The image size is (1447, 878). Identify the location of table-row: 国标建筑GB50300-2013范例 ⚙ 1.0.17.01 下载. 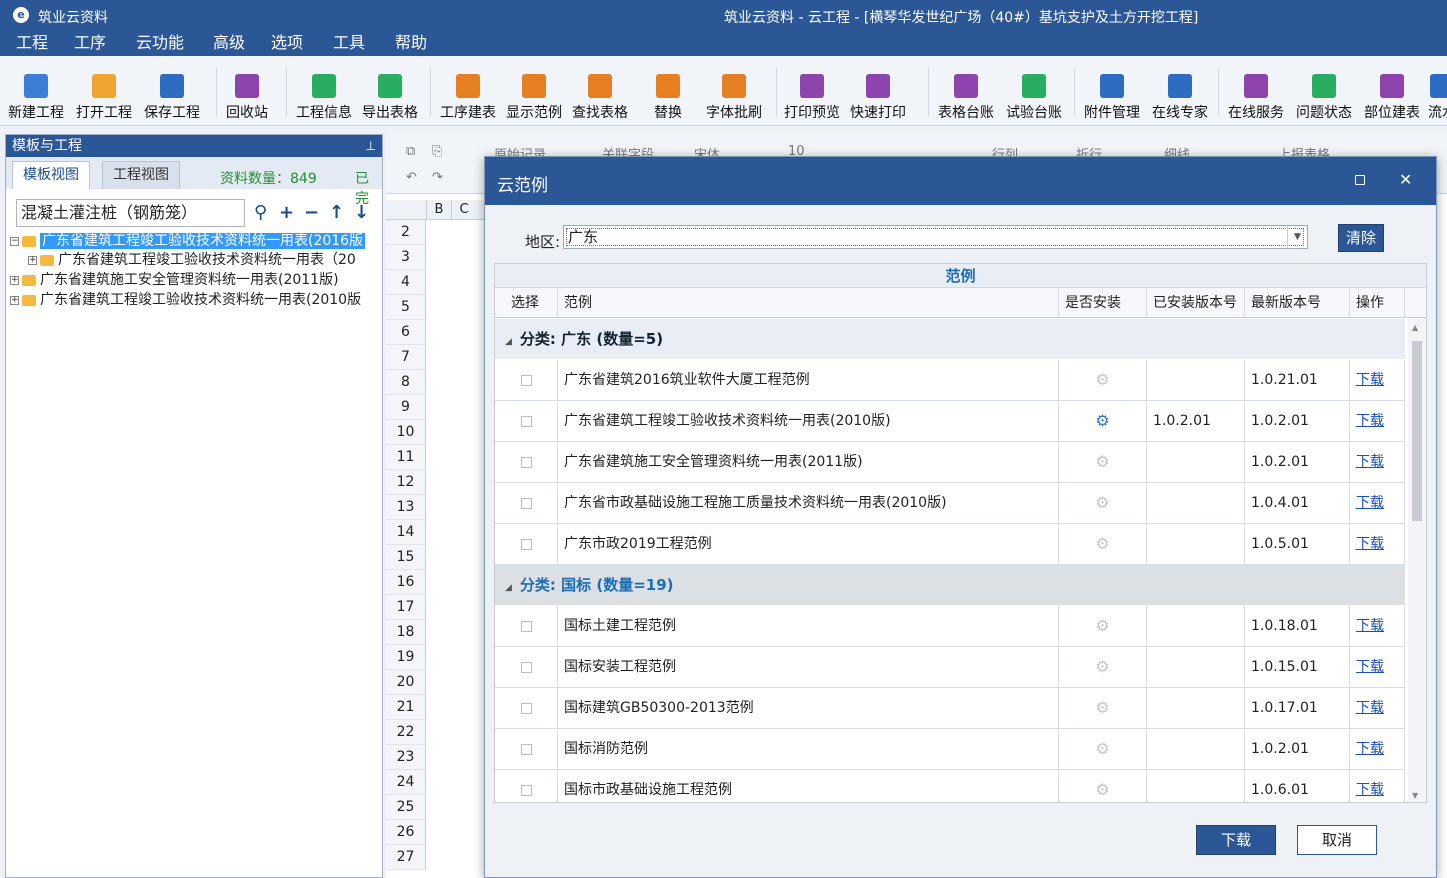
(950, 708).